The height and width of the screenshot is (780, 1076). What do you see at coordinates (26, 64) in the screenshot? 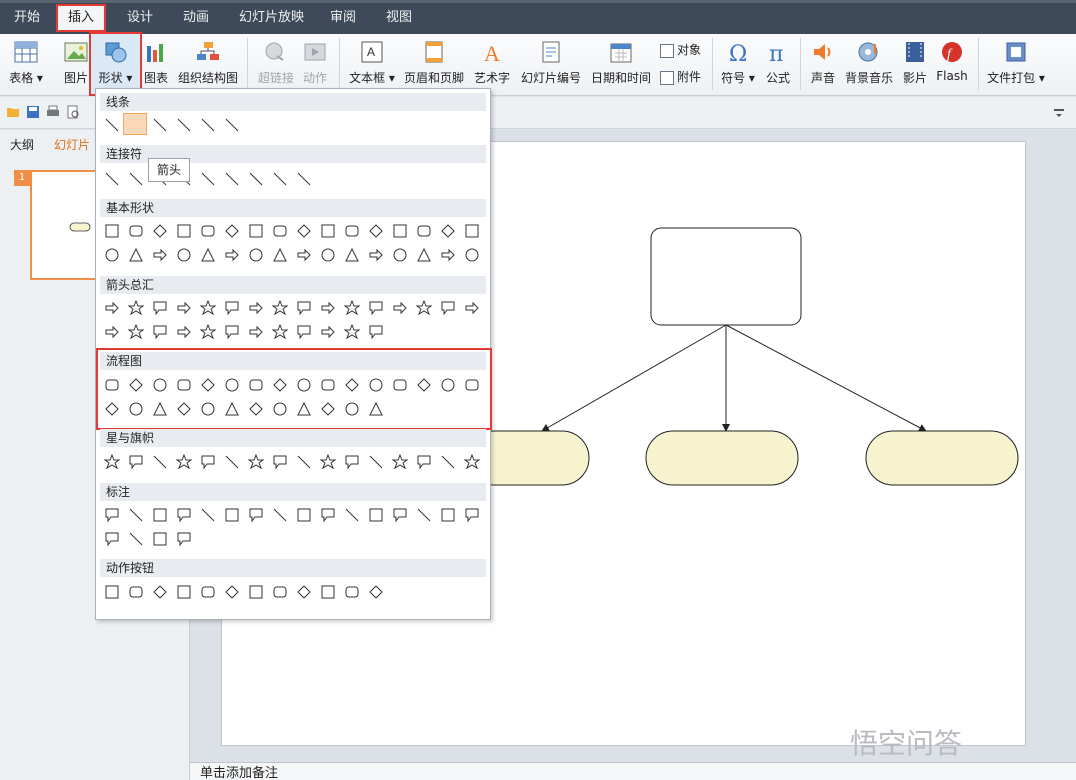
I see `table-button: 表格 ▾` at bounding box center [26, 64].